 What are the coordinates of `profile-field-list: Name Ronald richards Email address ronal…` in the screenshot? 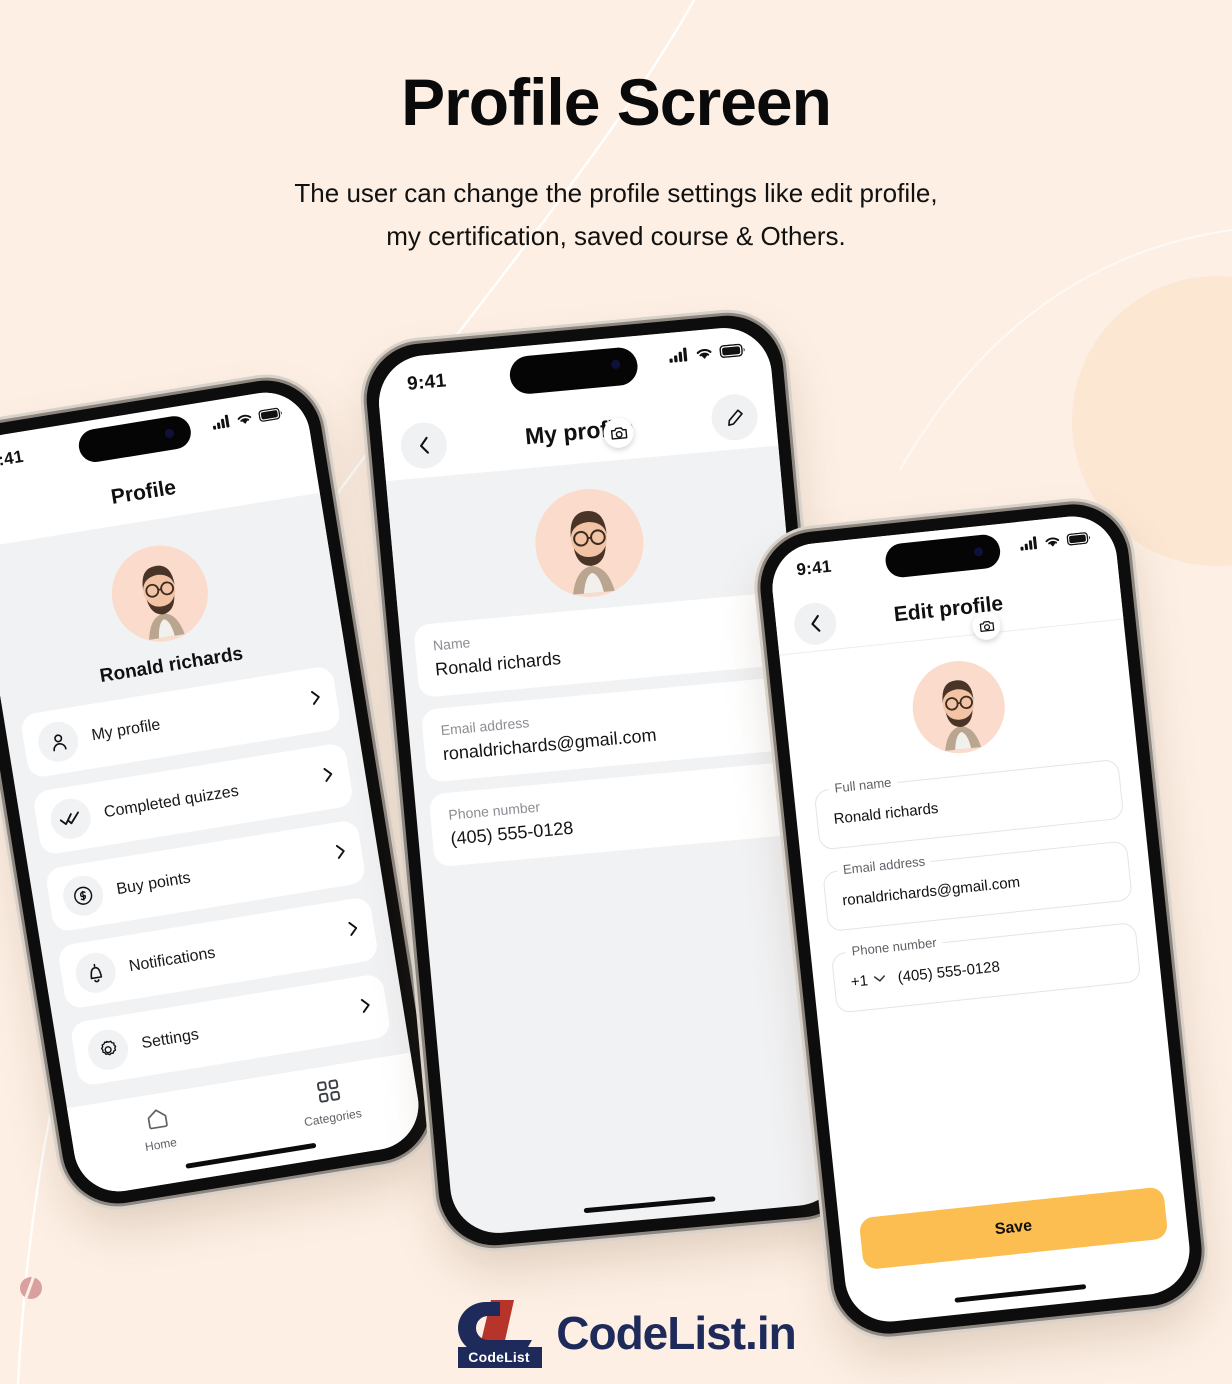 It's located at (605, 724).